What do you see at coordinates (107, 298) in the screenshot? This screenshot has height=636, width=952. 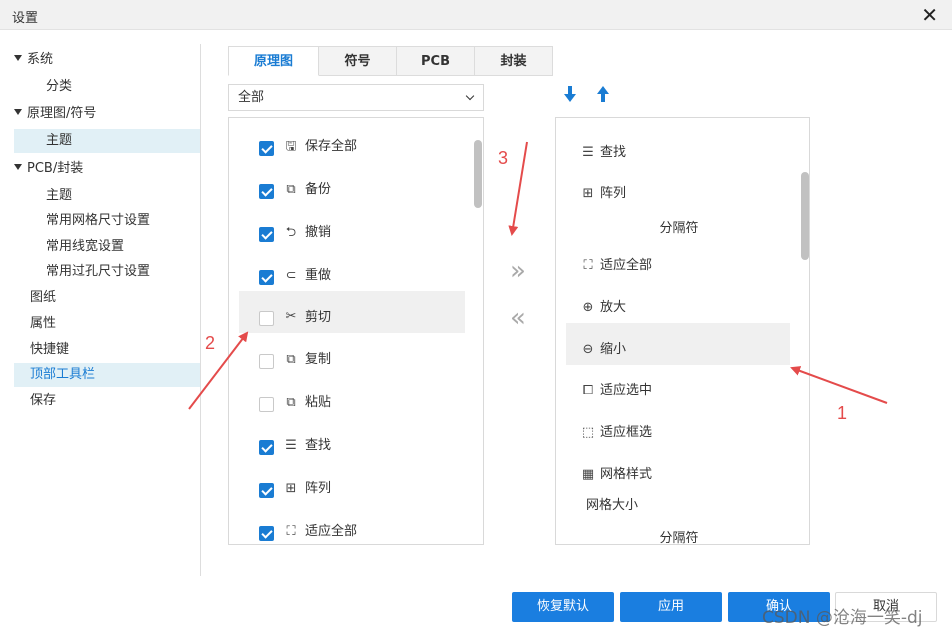 I see `sidebar-item-sheet: 图纸` at bounding box center [107, 298].